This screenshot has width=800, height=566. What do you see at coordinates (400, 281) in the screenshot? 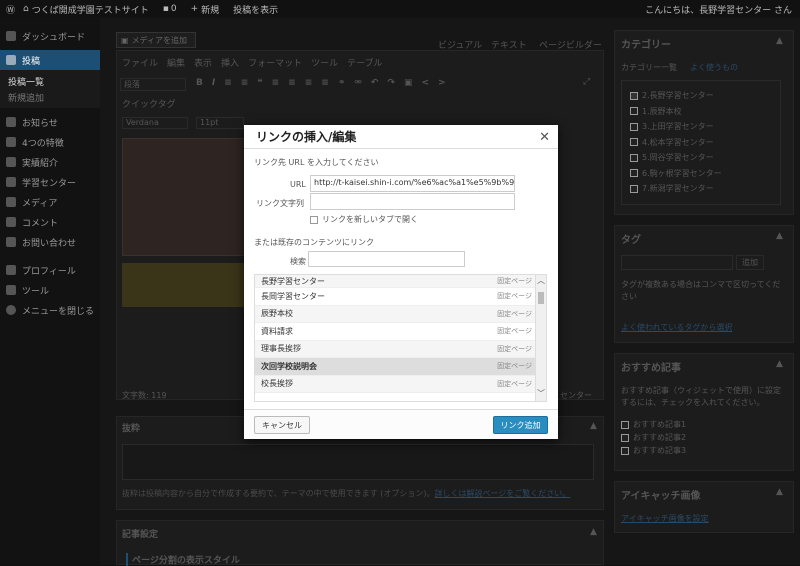
I see `result-row: 長野学習センター 固定ページ` at bounding box center [400, 281].